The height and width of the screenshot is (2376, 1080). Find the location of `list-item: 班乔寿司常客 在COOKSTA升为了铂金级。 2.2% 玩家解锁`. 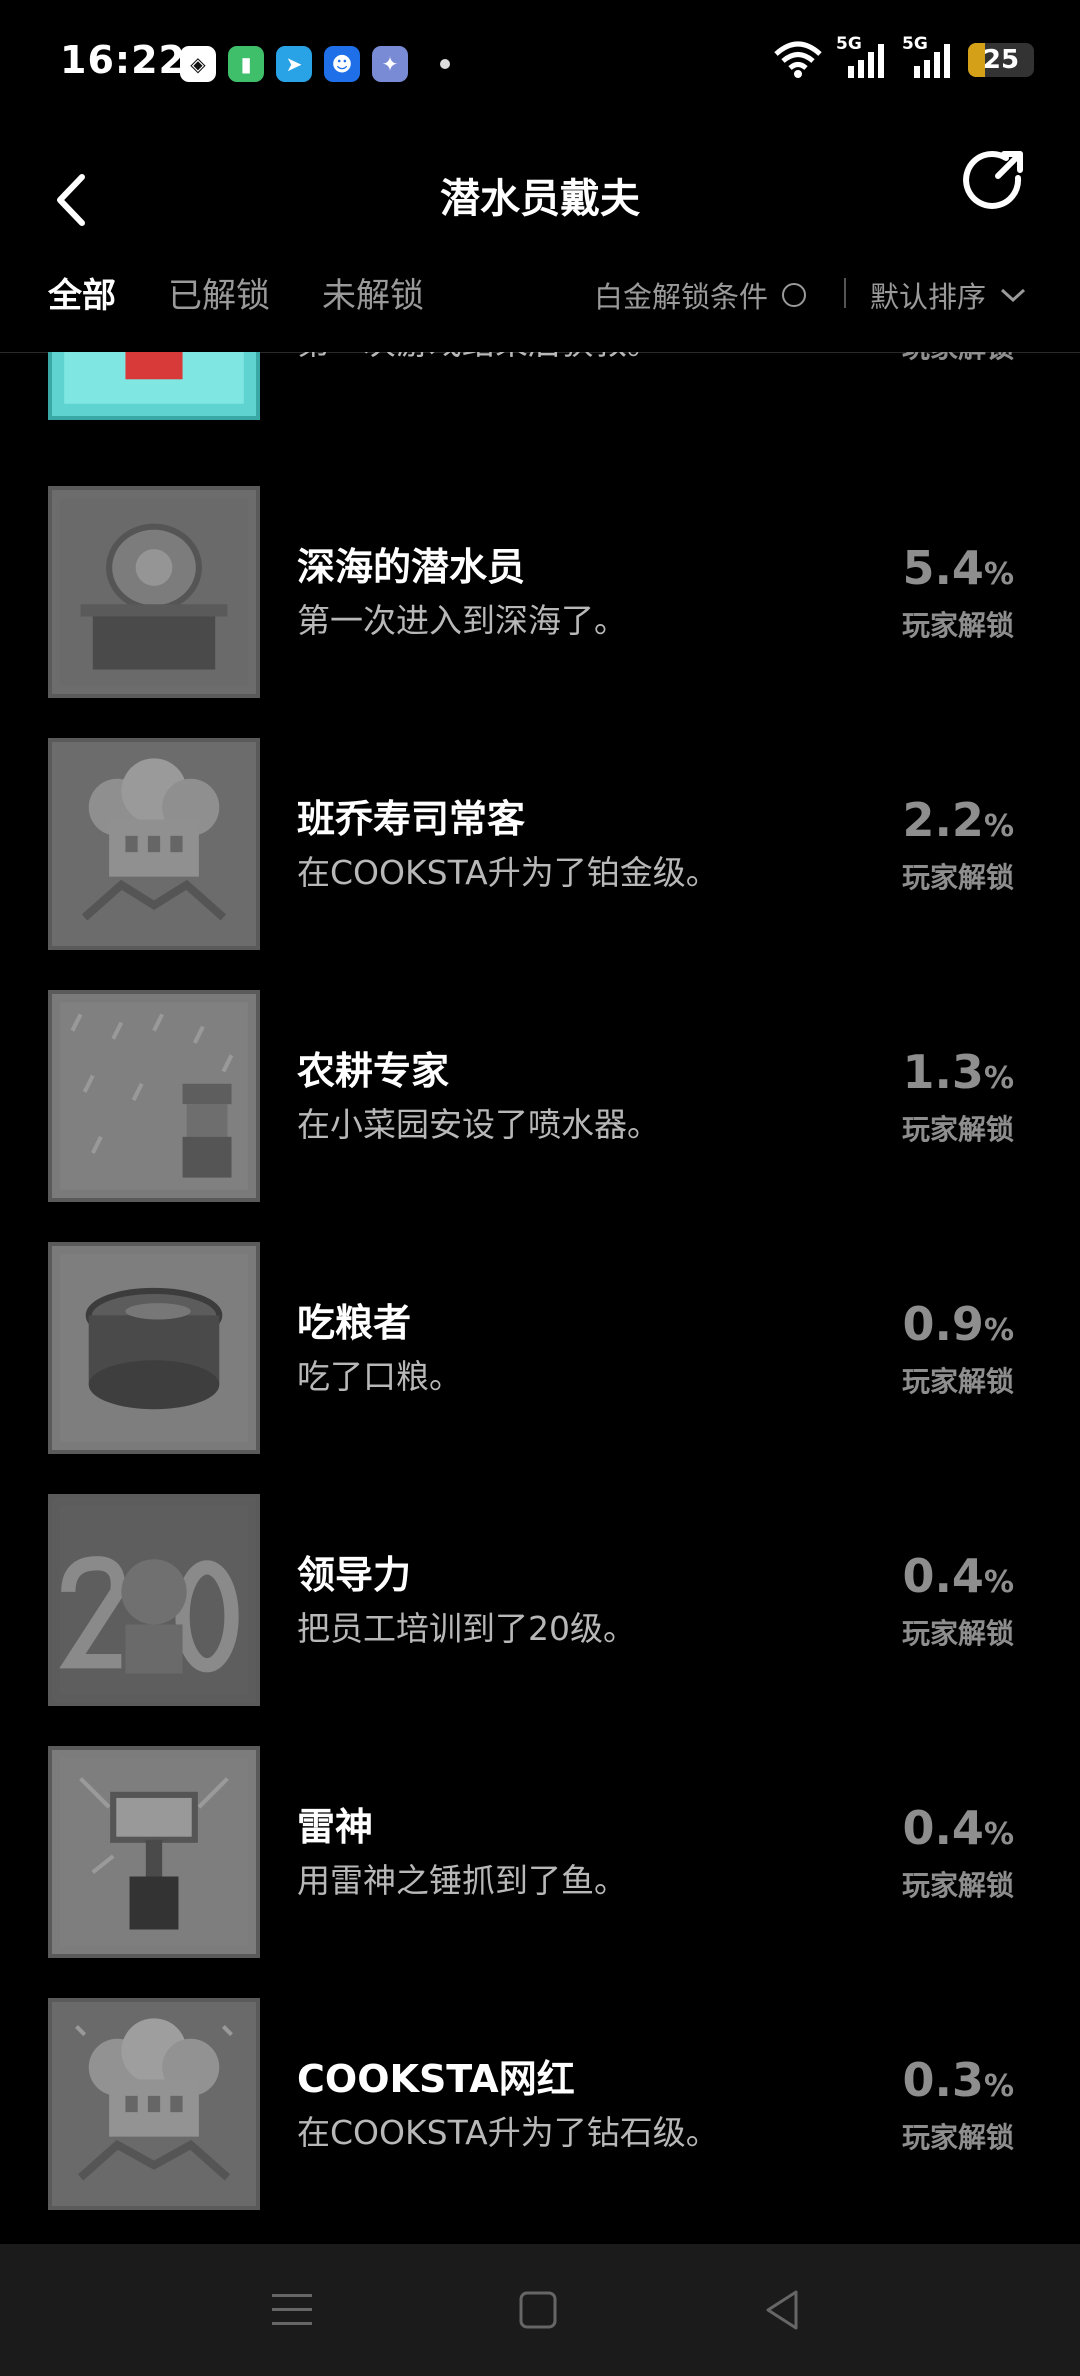

list-item: 班乔寿司常客 在COOKSTA升为了铂金级。 2.2% 玩家解锁 is located at coordinates (540, 864).